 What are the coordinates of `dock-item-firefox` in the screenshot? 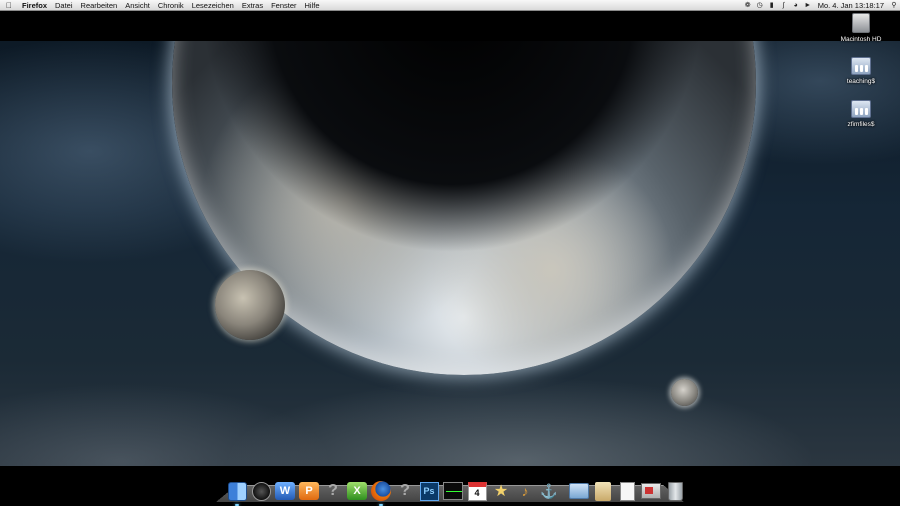 It's located at (381, 492).